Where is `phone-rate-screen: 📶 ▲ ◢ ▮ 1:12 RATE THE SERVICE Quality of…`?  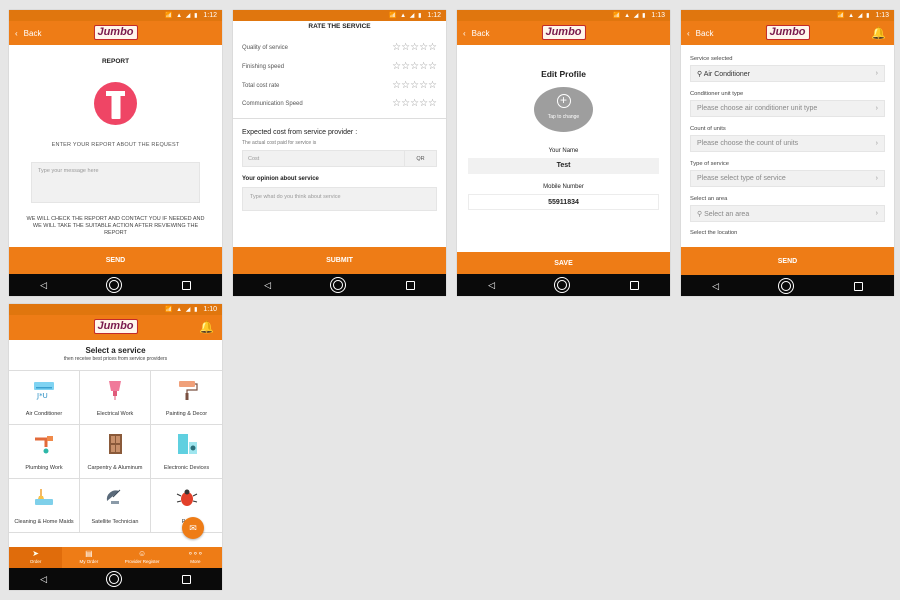
phone-rate-screen: 📶 ▲ ◢ ▮ 1:12 RATE THE SERVICE Quality of… is located at coordinates (339, 153).